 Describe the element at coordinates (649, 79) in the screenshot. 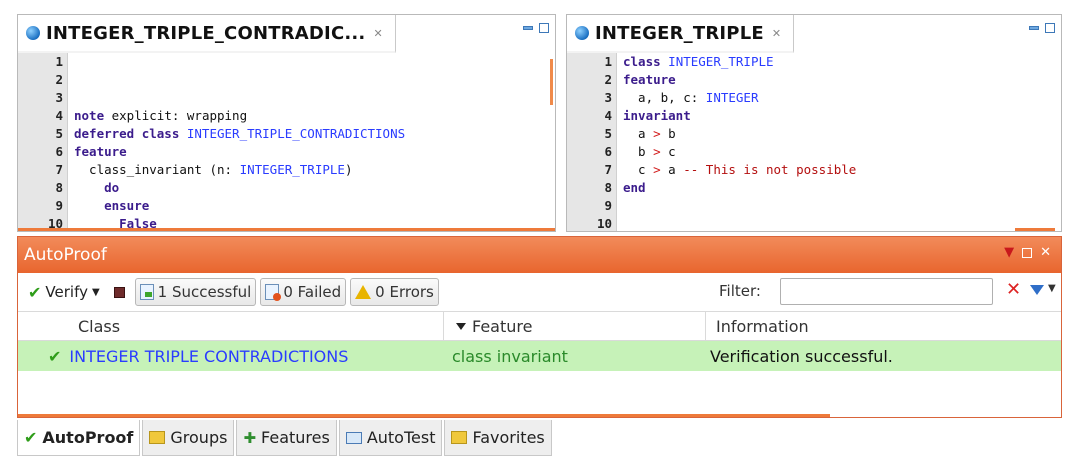

I see `code-token: feature` at that location.